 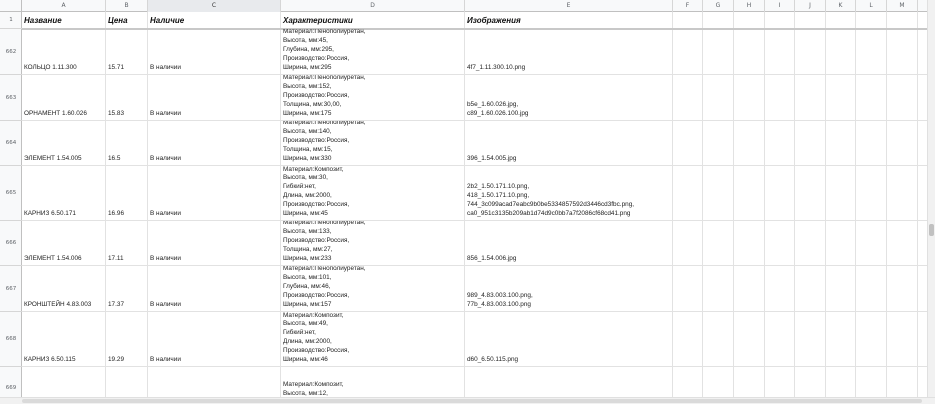 What do you see at coordinates (50, 360) in the screenshot?
I see `name-value: КАРНИЗ 6.50.115` at bounding box center [50, 360].